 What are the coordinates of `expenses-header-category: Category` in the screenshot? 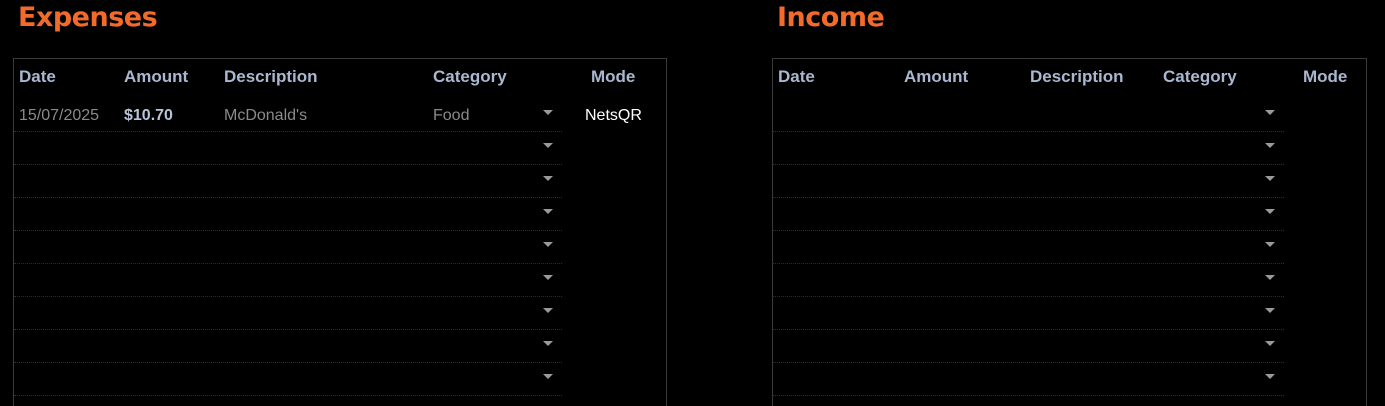 It's located at (470, 76).